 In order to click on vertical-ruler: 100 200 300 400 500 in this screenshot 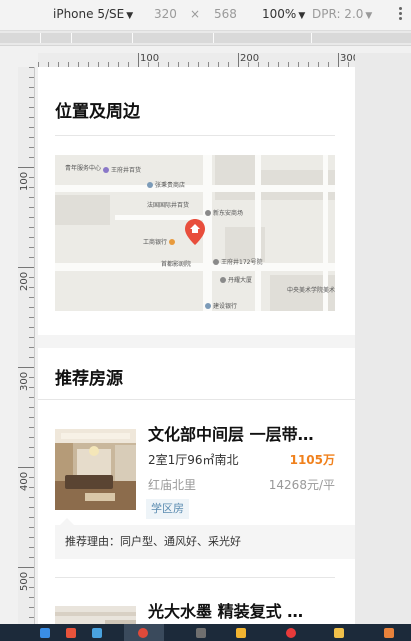, I will do `click(26, 354)`.